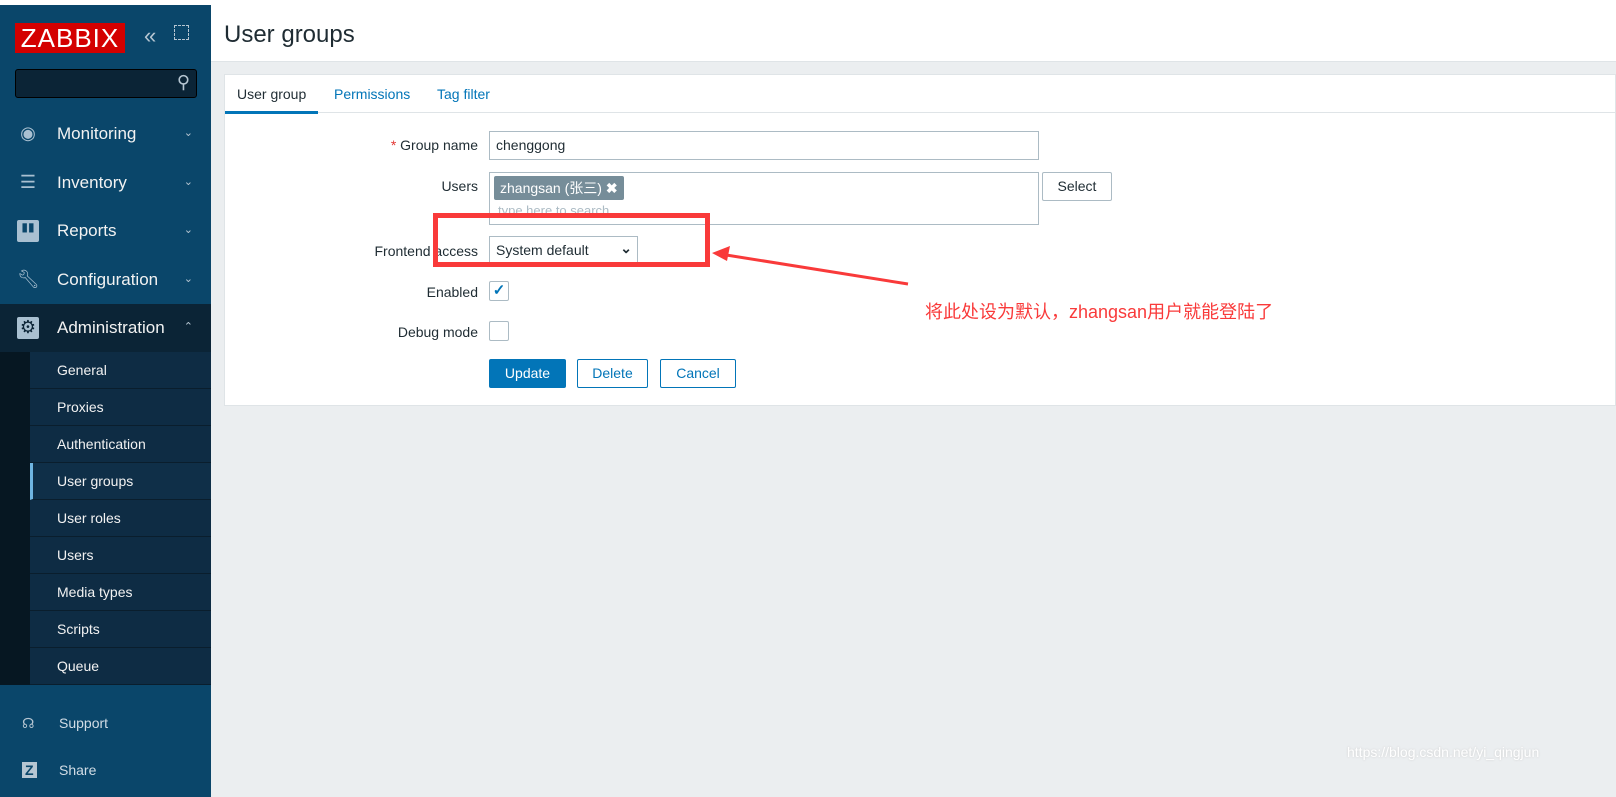 Image resolution: width=1616 pixels, height=797 pixels. What do you see at coordinates (150, 36) in the screenshot?
I see `collapse-icon: «` at bounding box center [150, 36].